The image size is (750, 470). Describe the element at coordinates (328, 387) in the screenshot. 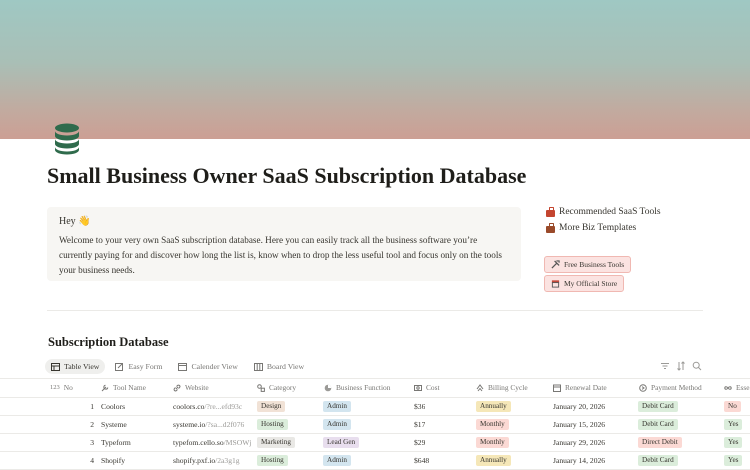

I see `pie-icon` at that location.